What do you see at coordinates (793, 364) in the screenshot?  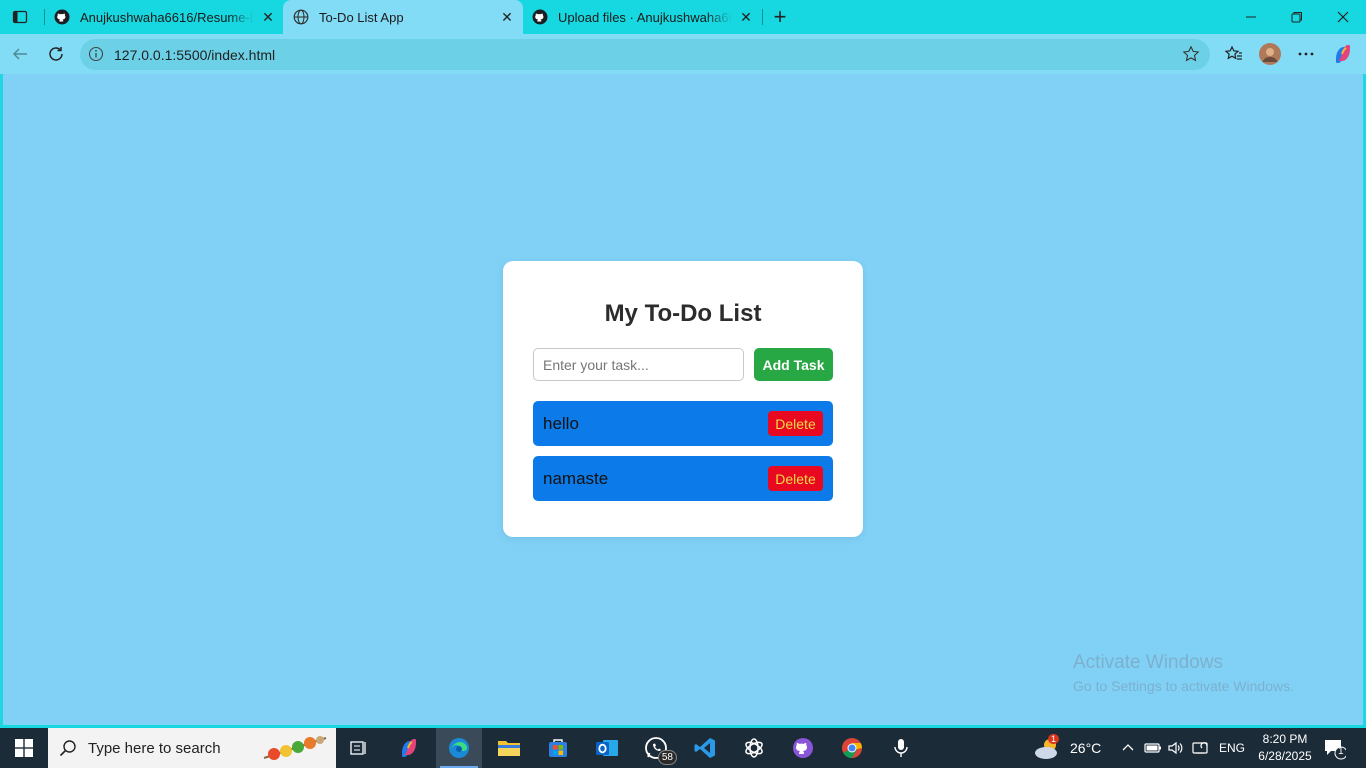 I see `add-task-button: Add Task` at bounding box center [793, 364].